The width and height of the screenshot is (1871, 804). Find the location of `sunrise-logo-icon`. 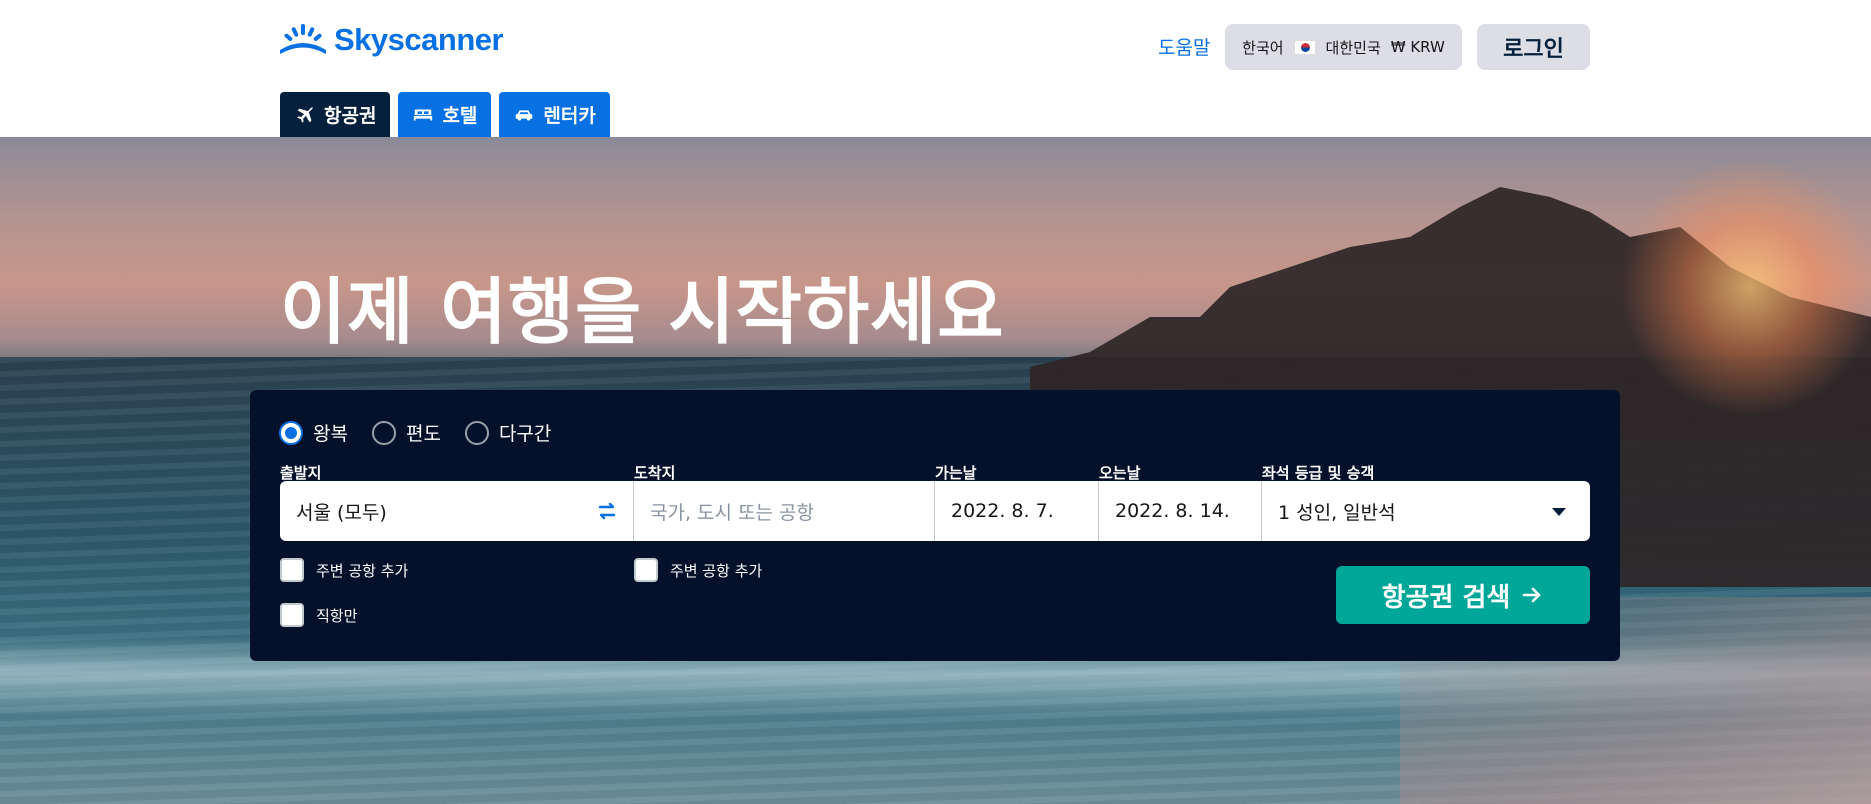

sunrise-logo-icon is located at coordinates (303, 39).